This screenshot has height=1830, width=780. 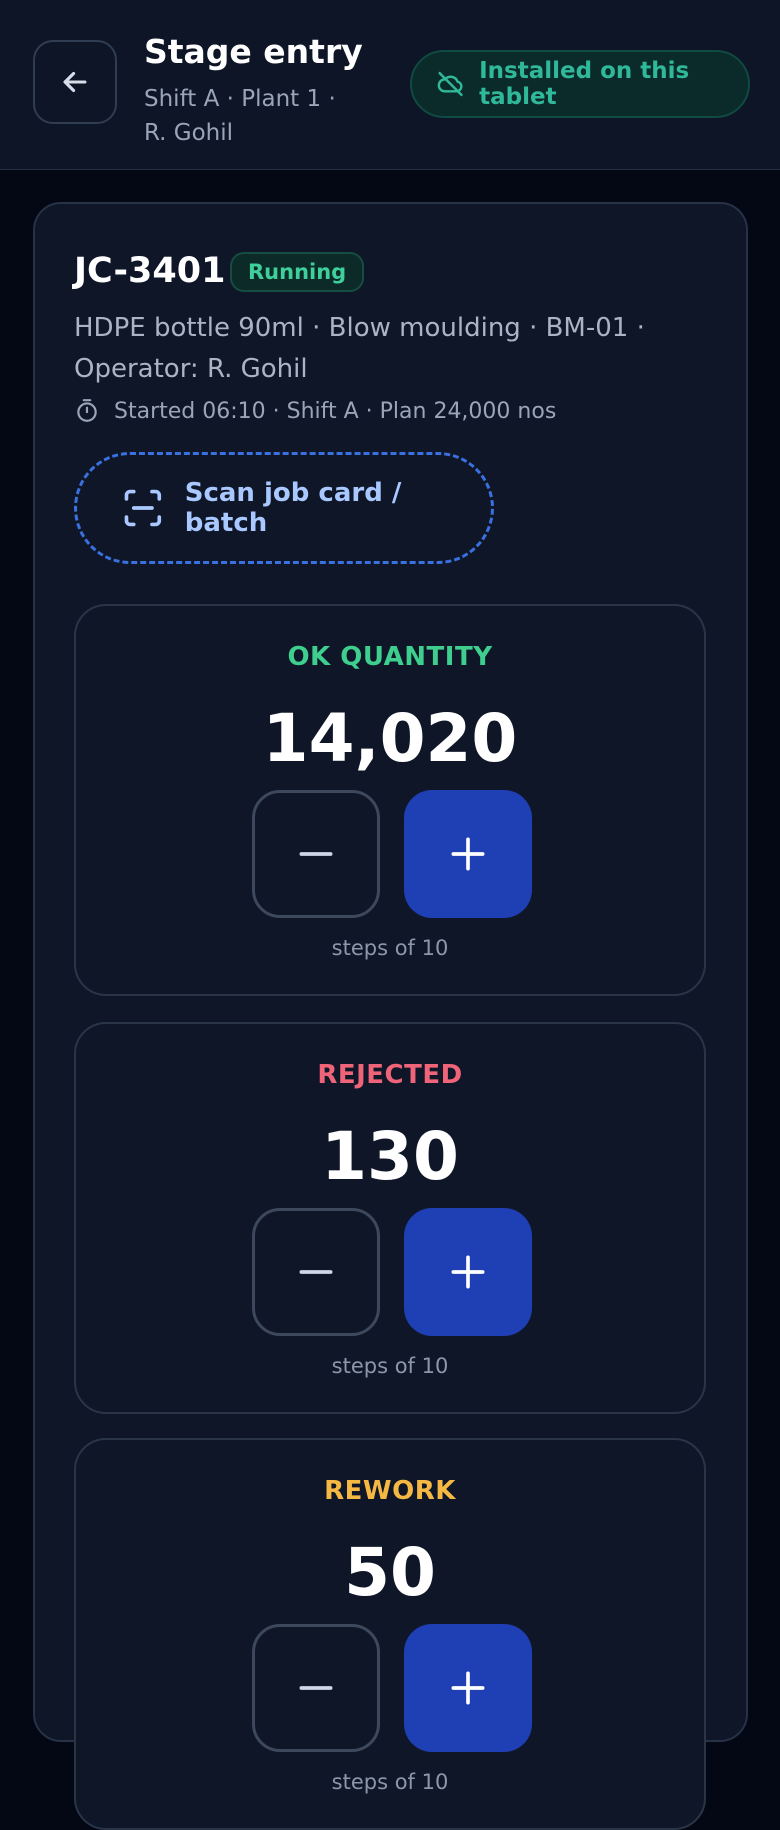 I want to click on scan-job-card-button: Scan job card / batch, so click(x=284, y=508).